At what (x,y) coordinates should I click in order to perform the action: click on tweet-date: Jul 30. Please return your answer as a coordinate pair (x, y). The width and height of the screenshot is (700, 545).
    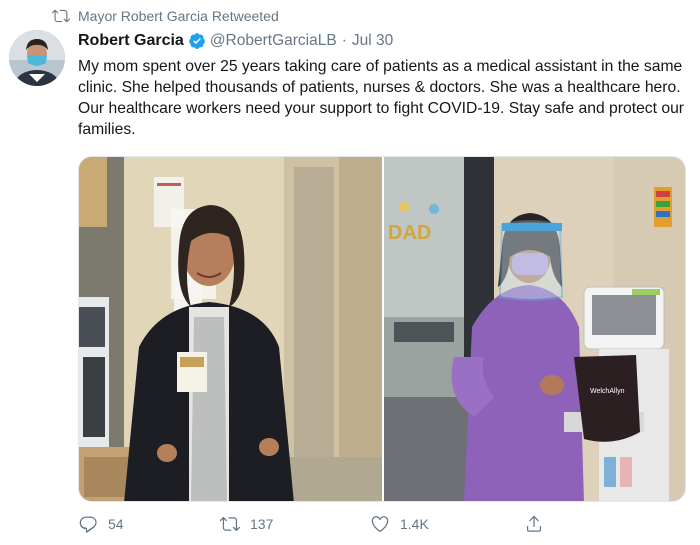
    Looking at the image, I should click on (372, 41).